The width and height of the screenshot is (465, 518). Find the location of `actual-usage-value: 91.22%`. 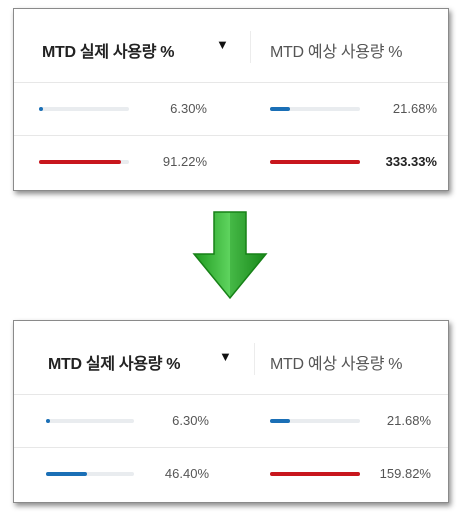

actual-usage-value: 91.22% is located at coordinates (184, 161).